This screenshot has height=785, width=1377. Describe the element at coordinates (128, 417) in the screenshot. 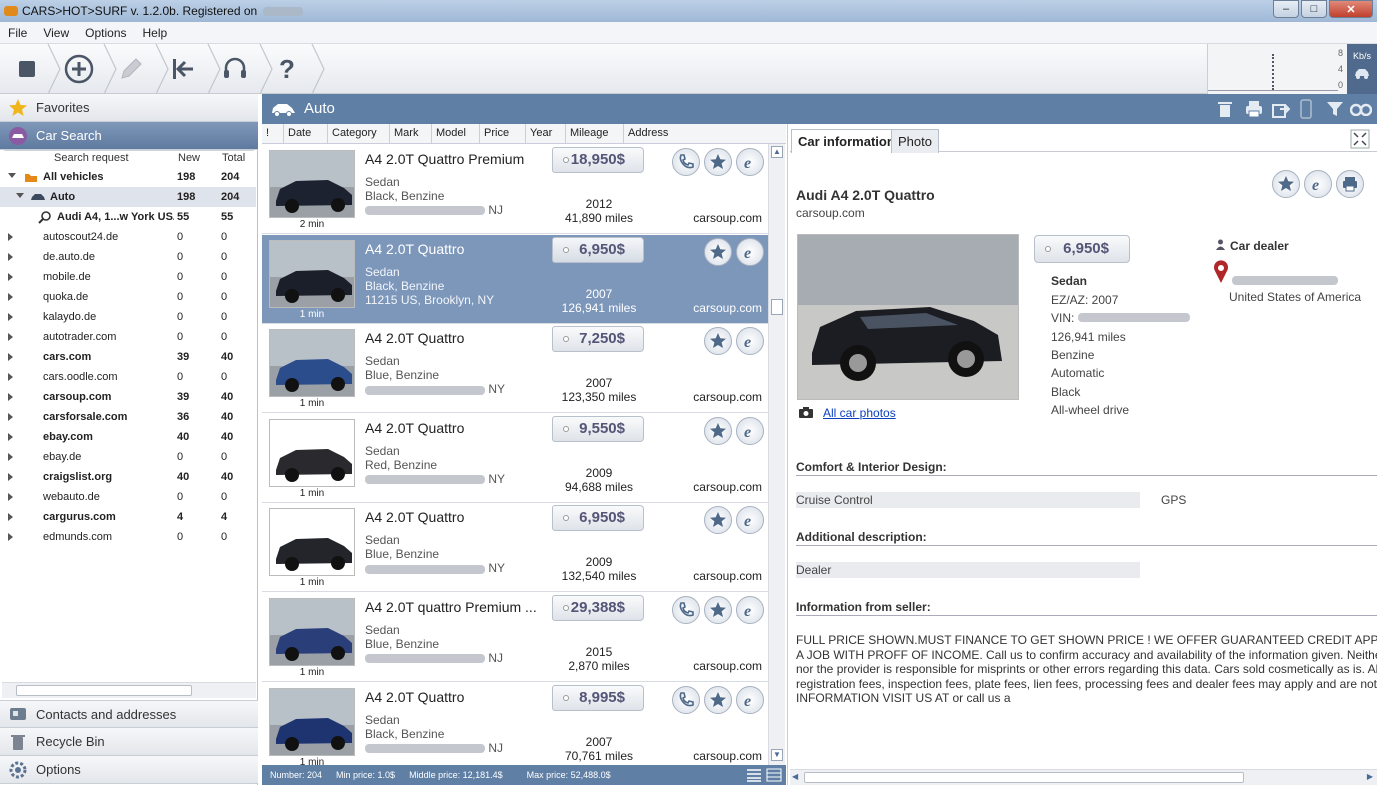

I see `tree-row: carsforsale.com 36 40` at that location.